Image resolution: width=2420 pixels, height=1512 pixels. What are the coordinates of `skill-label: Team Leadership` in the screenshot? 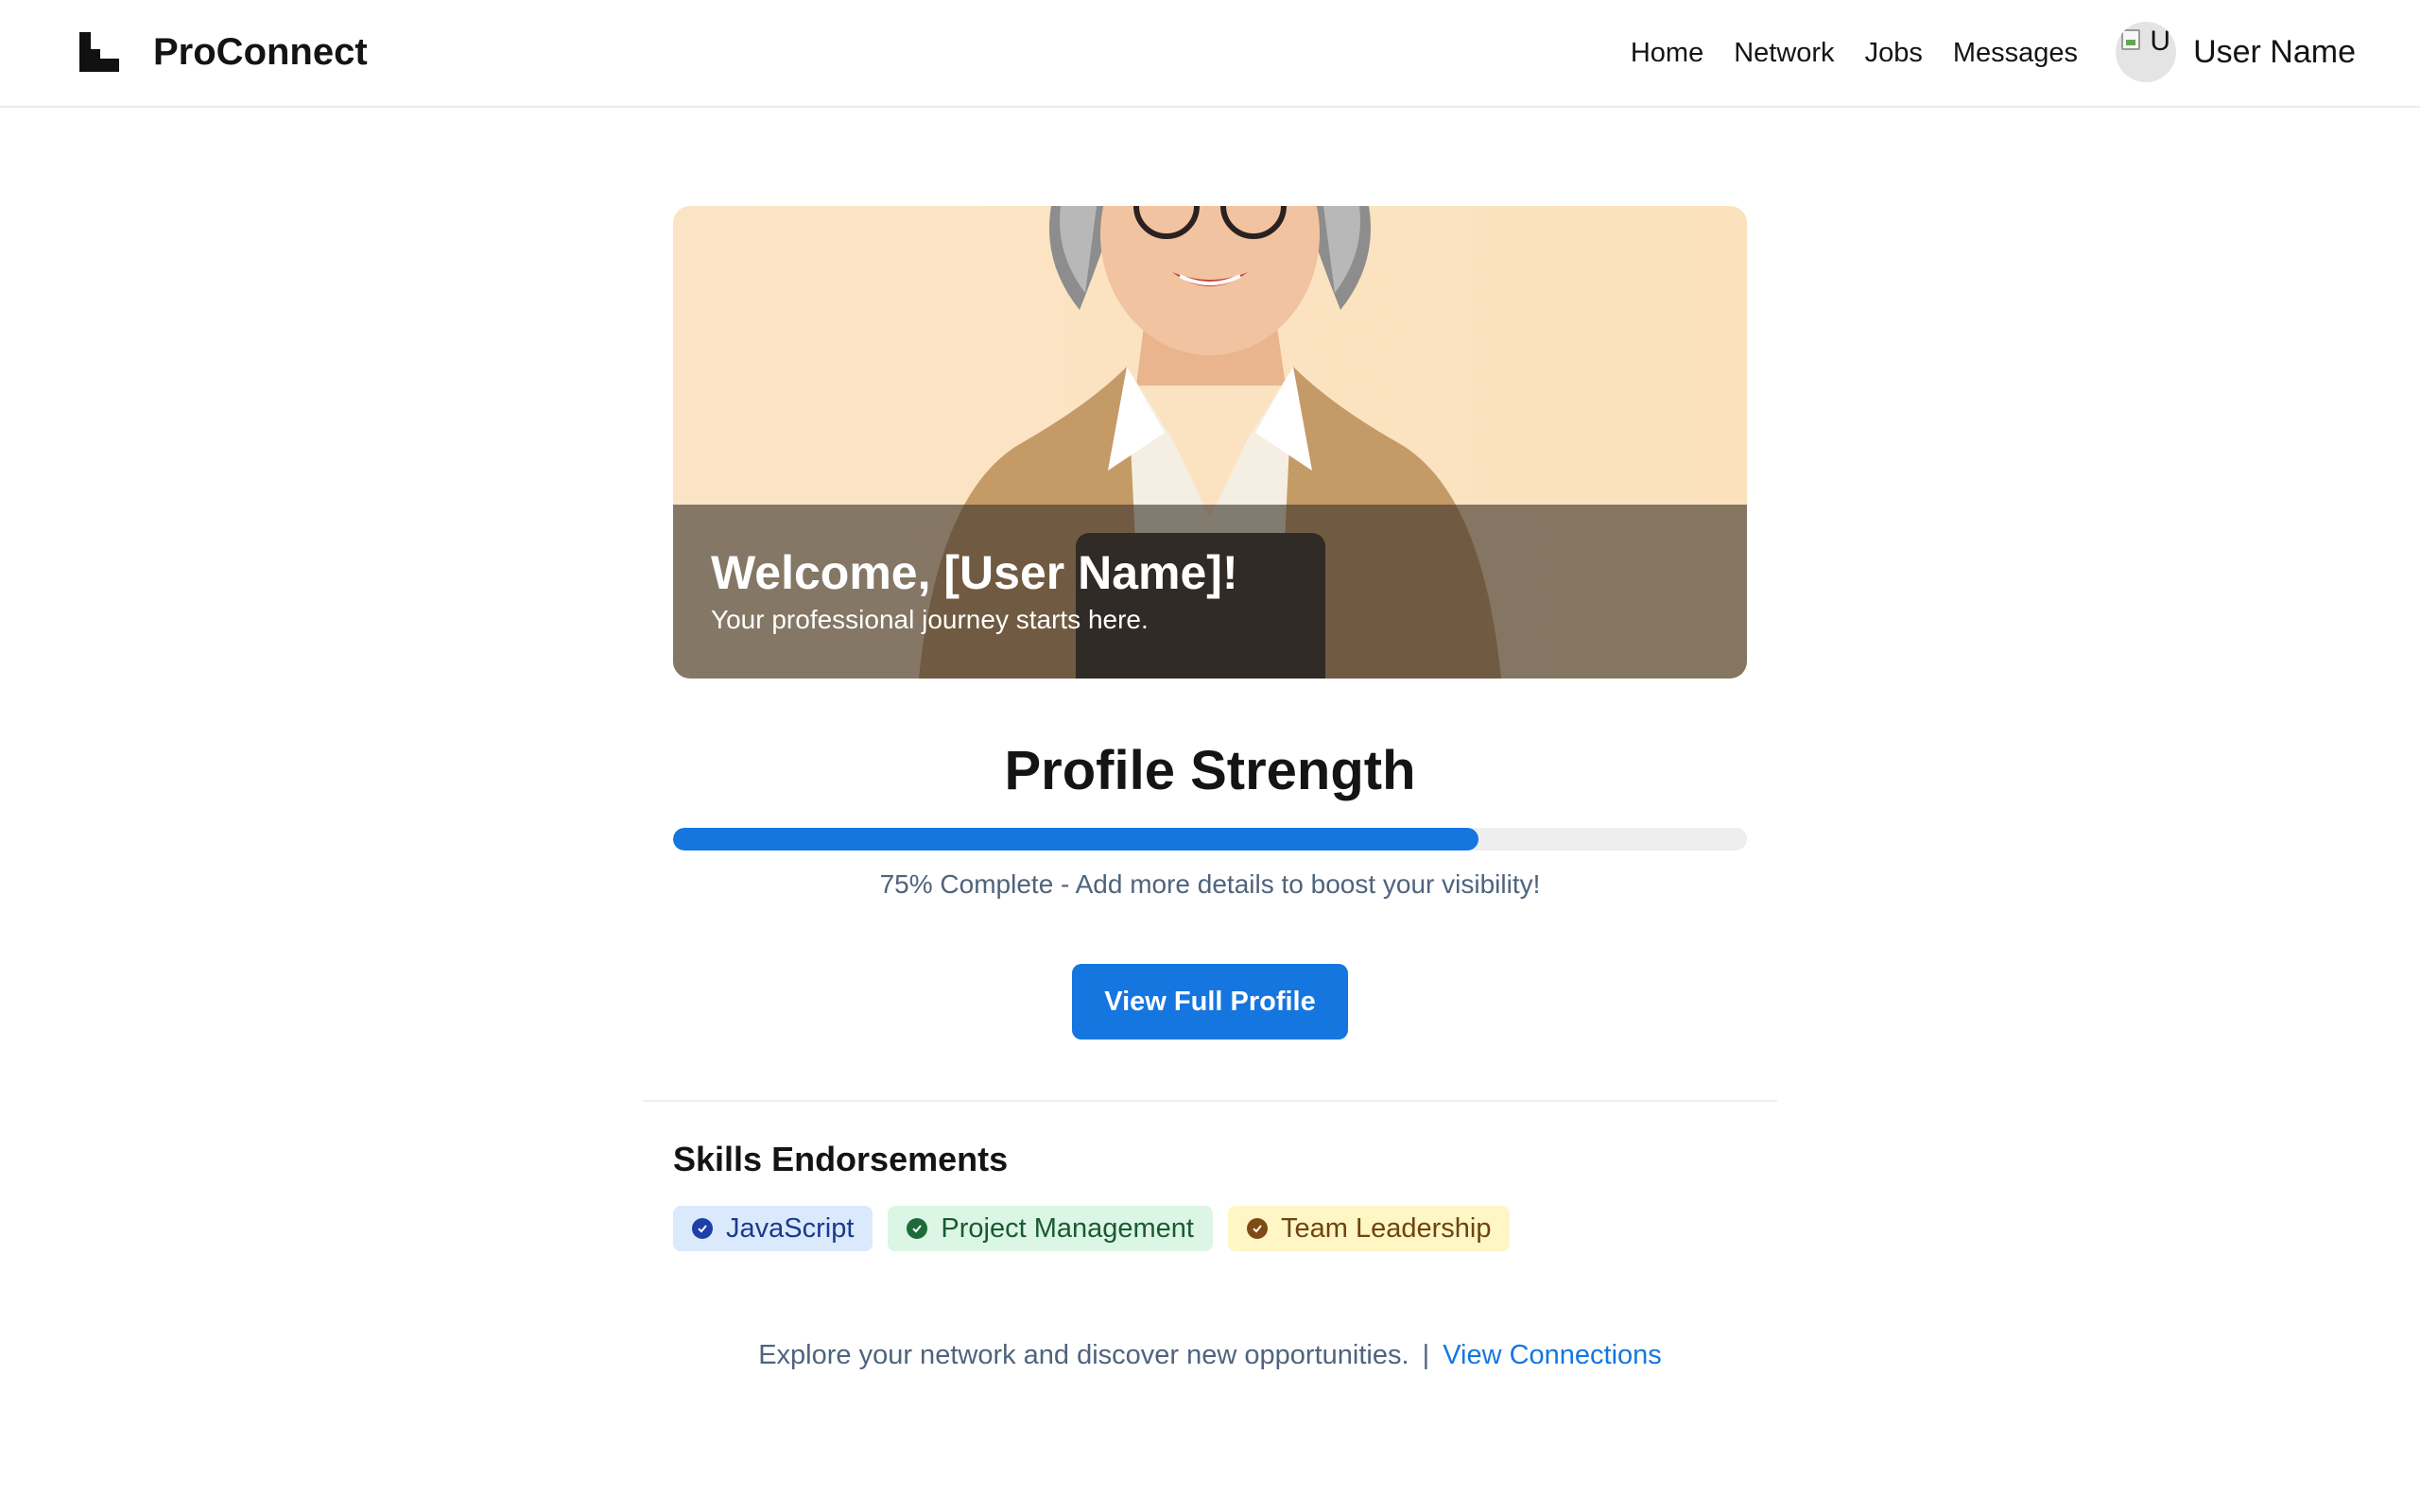 It's located at (1386, 1228).